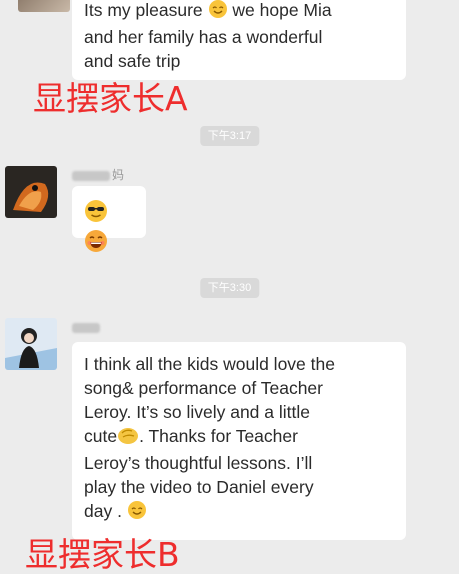 This screenshot has width=459, height=574. What do you see at coordinates (198, 463) in the screenshot?
I see `message-3-line-5: Leroy’s thoughtful lessons. I’ll` at bounding box center [198, 463].